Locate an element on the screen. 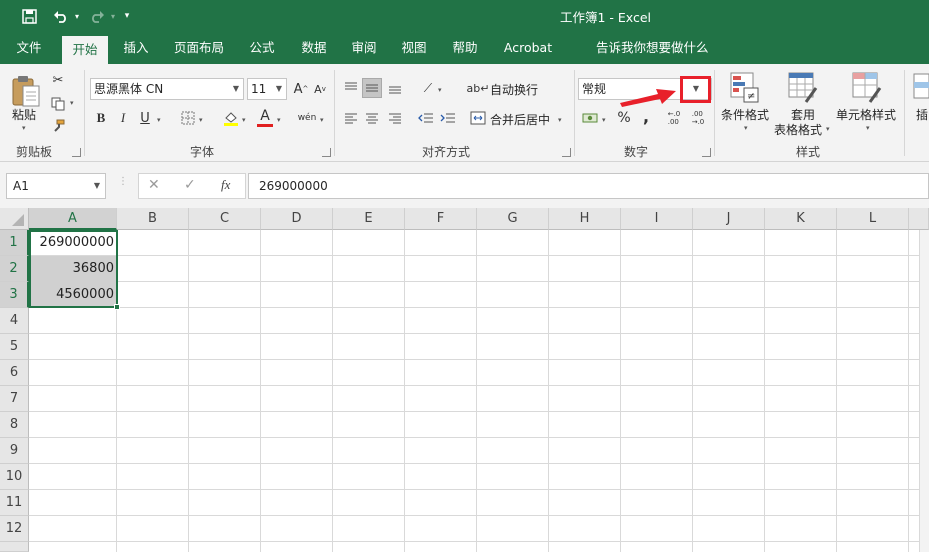 The height and width of the screenshot is (552, 929). vertical-scrollbar is located at coordinates (924, 391).